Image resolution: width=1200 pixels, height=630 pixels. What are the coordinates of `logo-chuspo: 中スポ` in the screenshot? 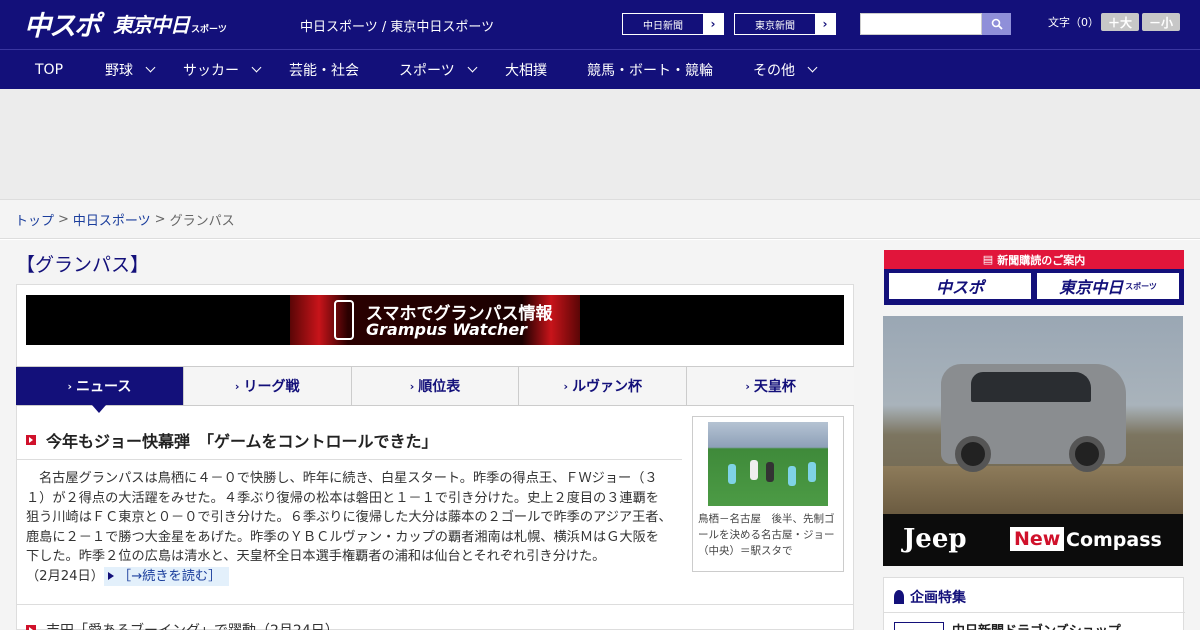 It's located at (62, 26).